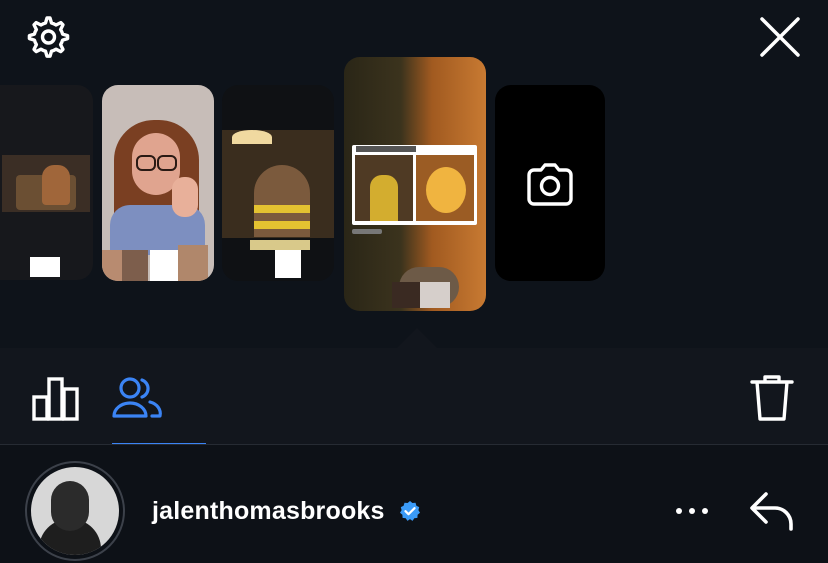 The height and width of the screenshot is (563, 828). I want to click on camera-icon, so click(550, 185).